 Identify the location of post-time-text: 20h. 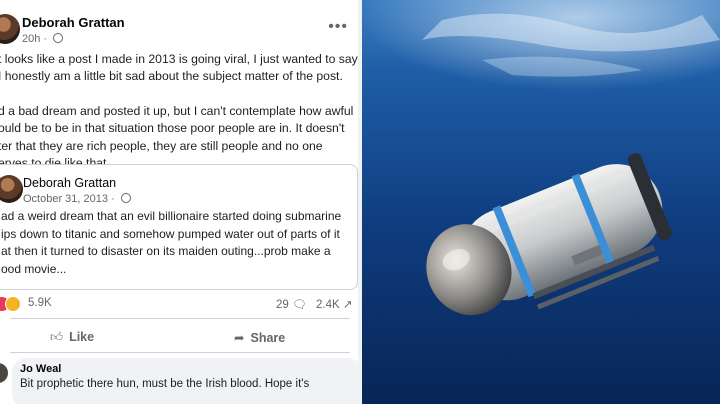
(31, 39).